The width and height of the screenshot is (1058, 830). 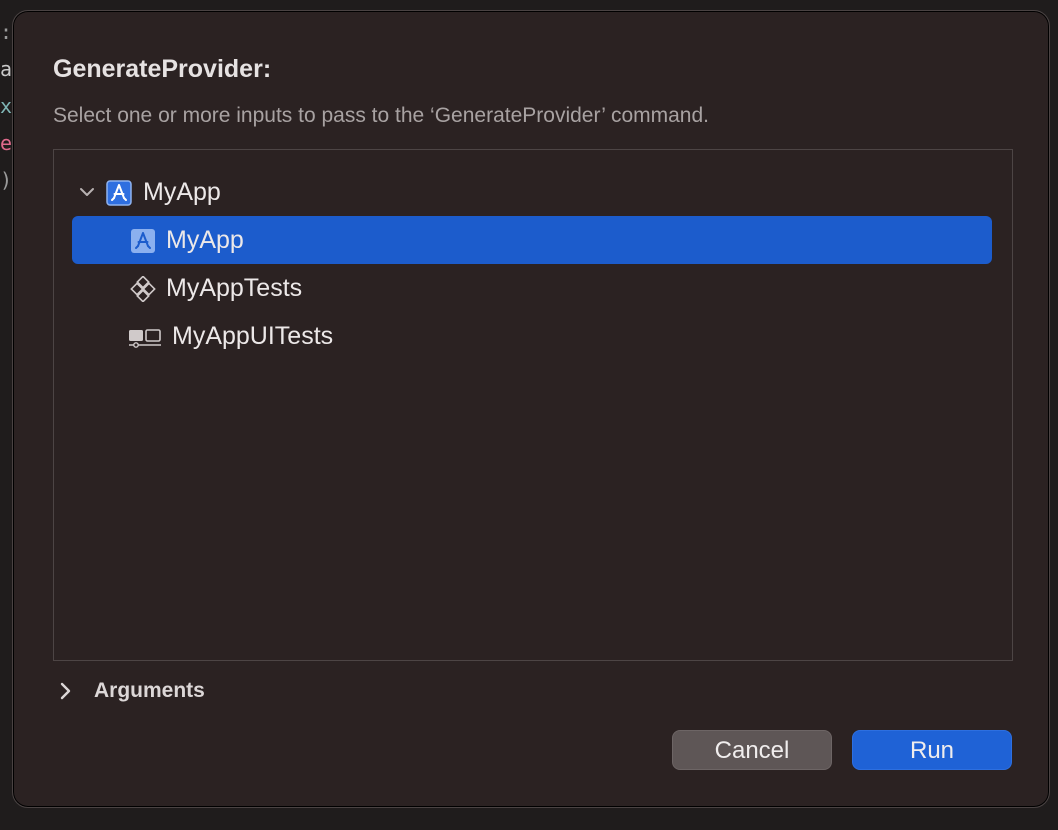 I want to click on tree-row-myappuitests: MyAppUITests, so click(x=532, y=336).